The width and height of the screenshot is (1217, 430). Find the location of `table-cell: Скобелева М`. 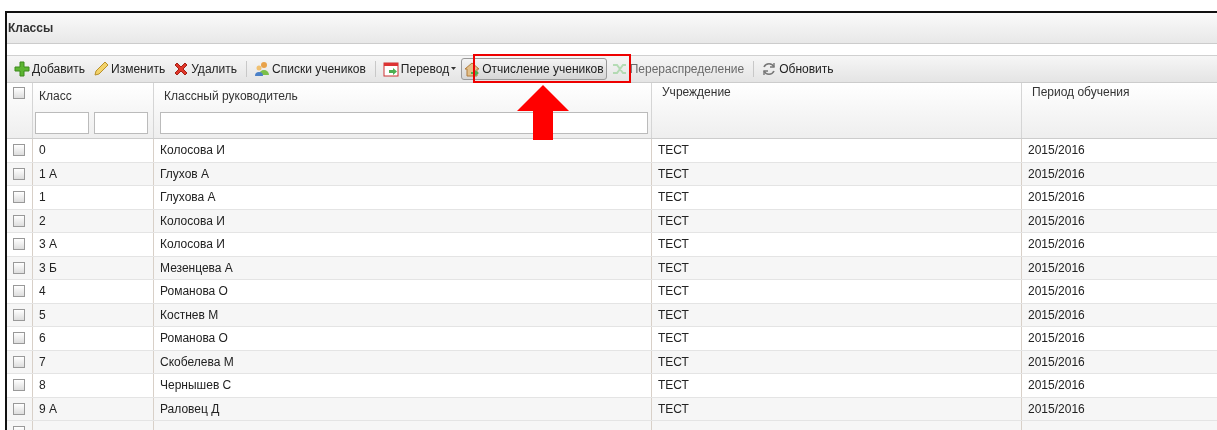

table-cell: Скобелева М is located at coordinates (197, 361).